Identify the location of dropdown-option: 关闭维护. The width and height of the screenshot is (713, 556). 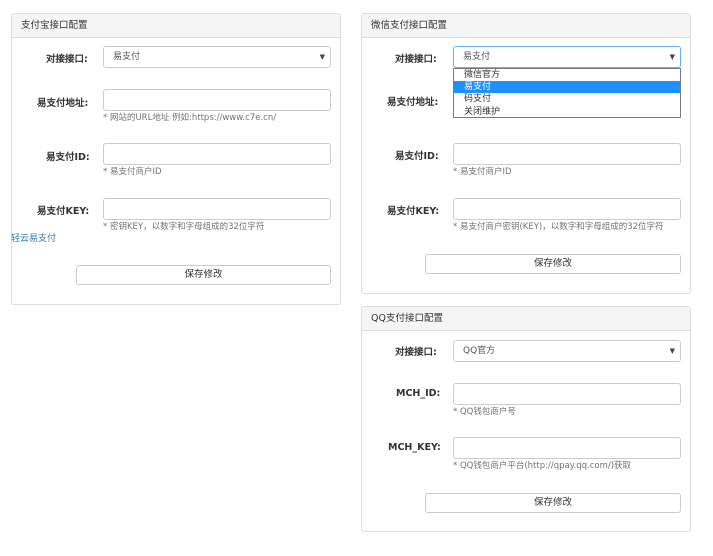
(567, 112).